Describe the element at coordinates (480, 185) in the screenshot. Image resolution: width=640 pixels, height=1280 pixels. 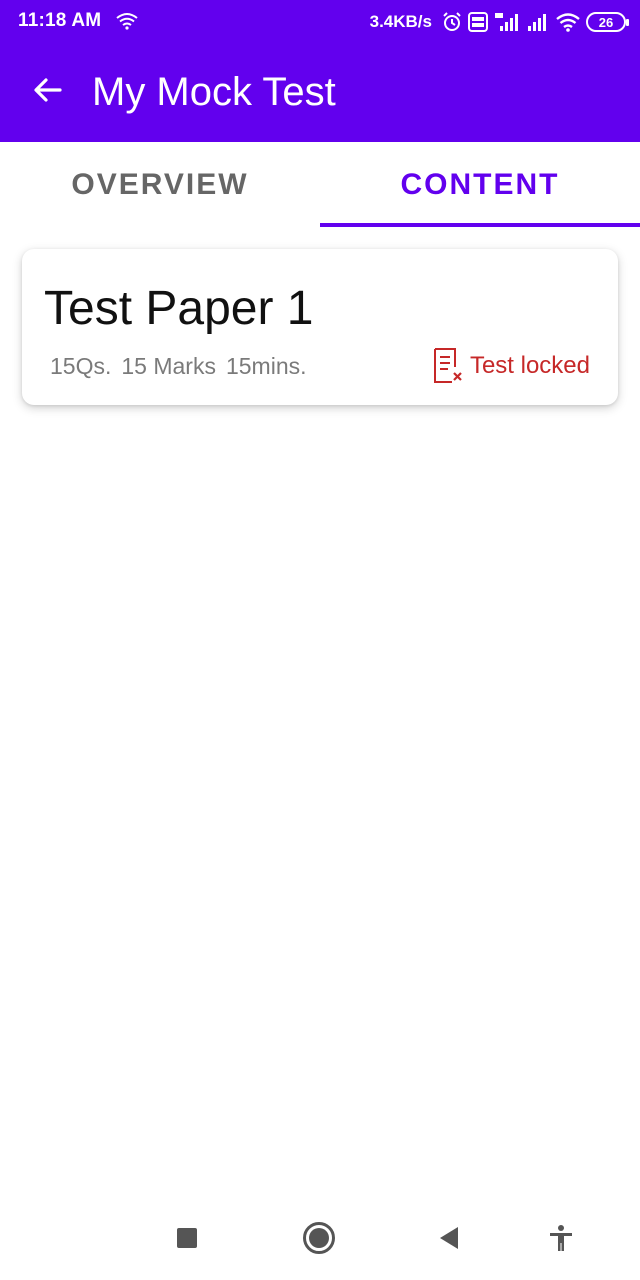
I see `tab-content: CONTENT` at that location.